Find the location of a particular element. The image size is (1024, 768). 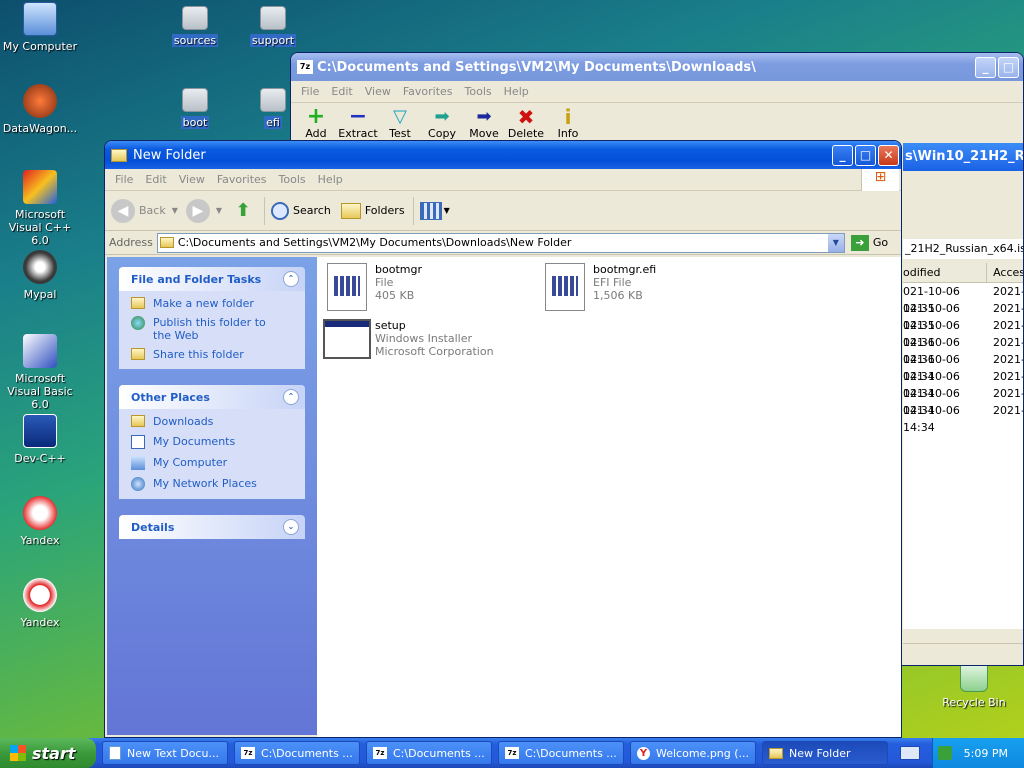

search-button: Search is located at coordinates (301, 210).